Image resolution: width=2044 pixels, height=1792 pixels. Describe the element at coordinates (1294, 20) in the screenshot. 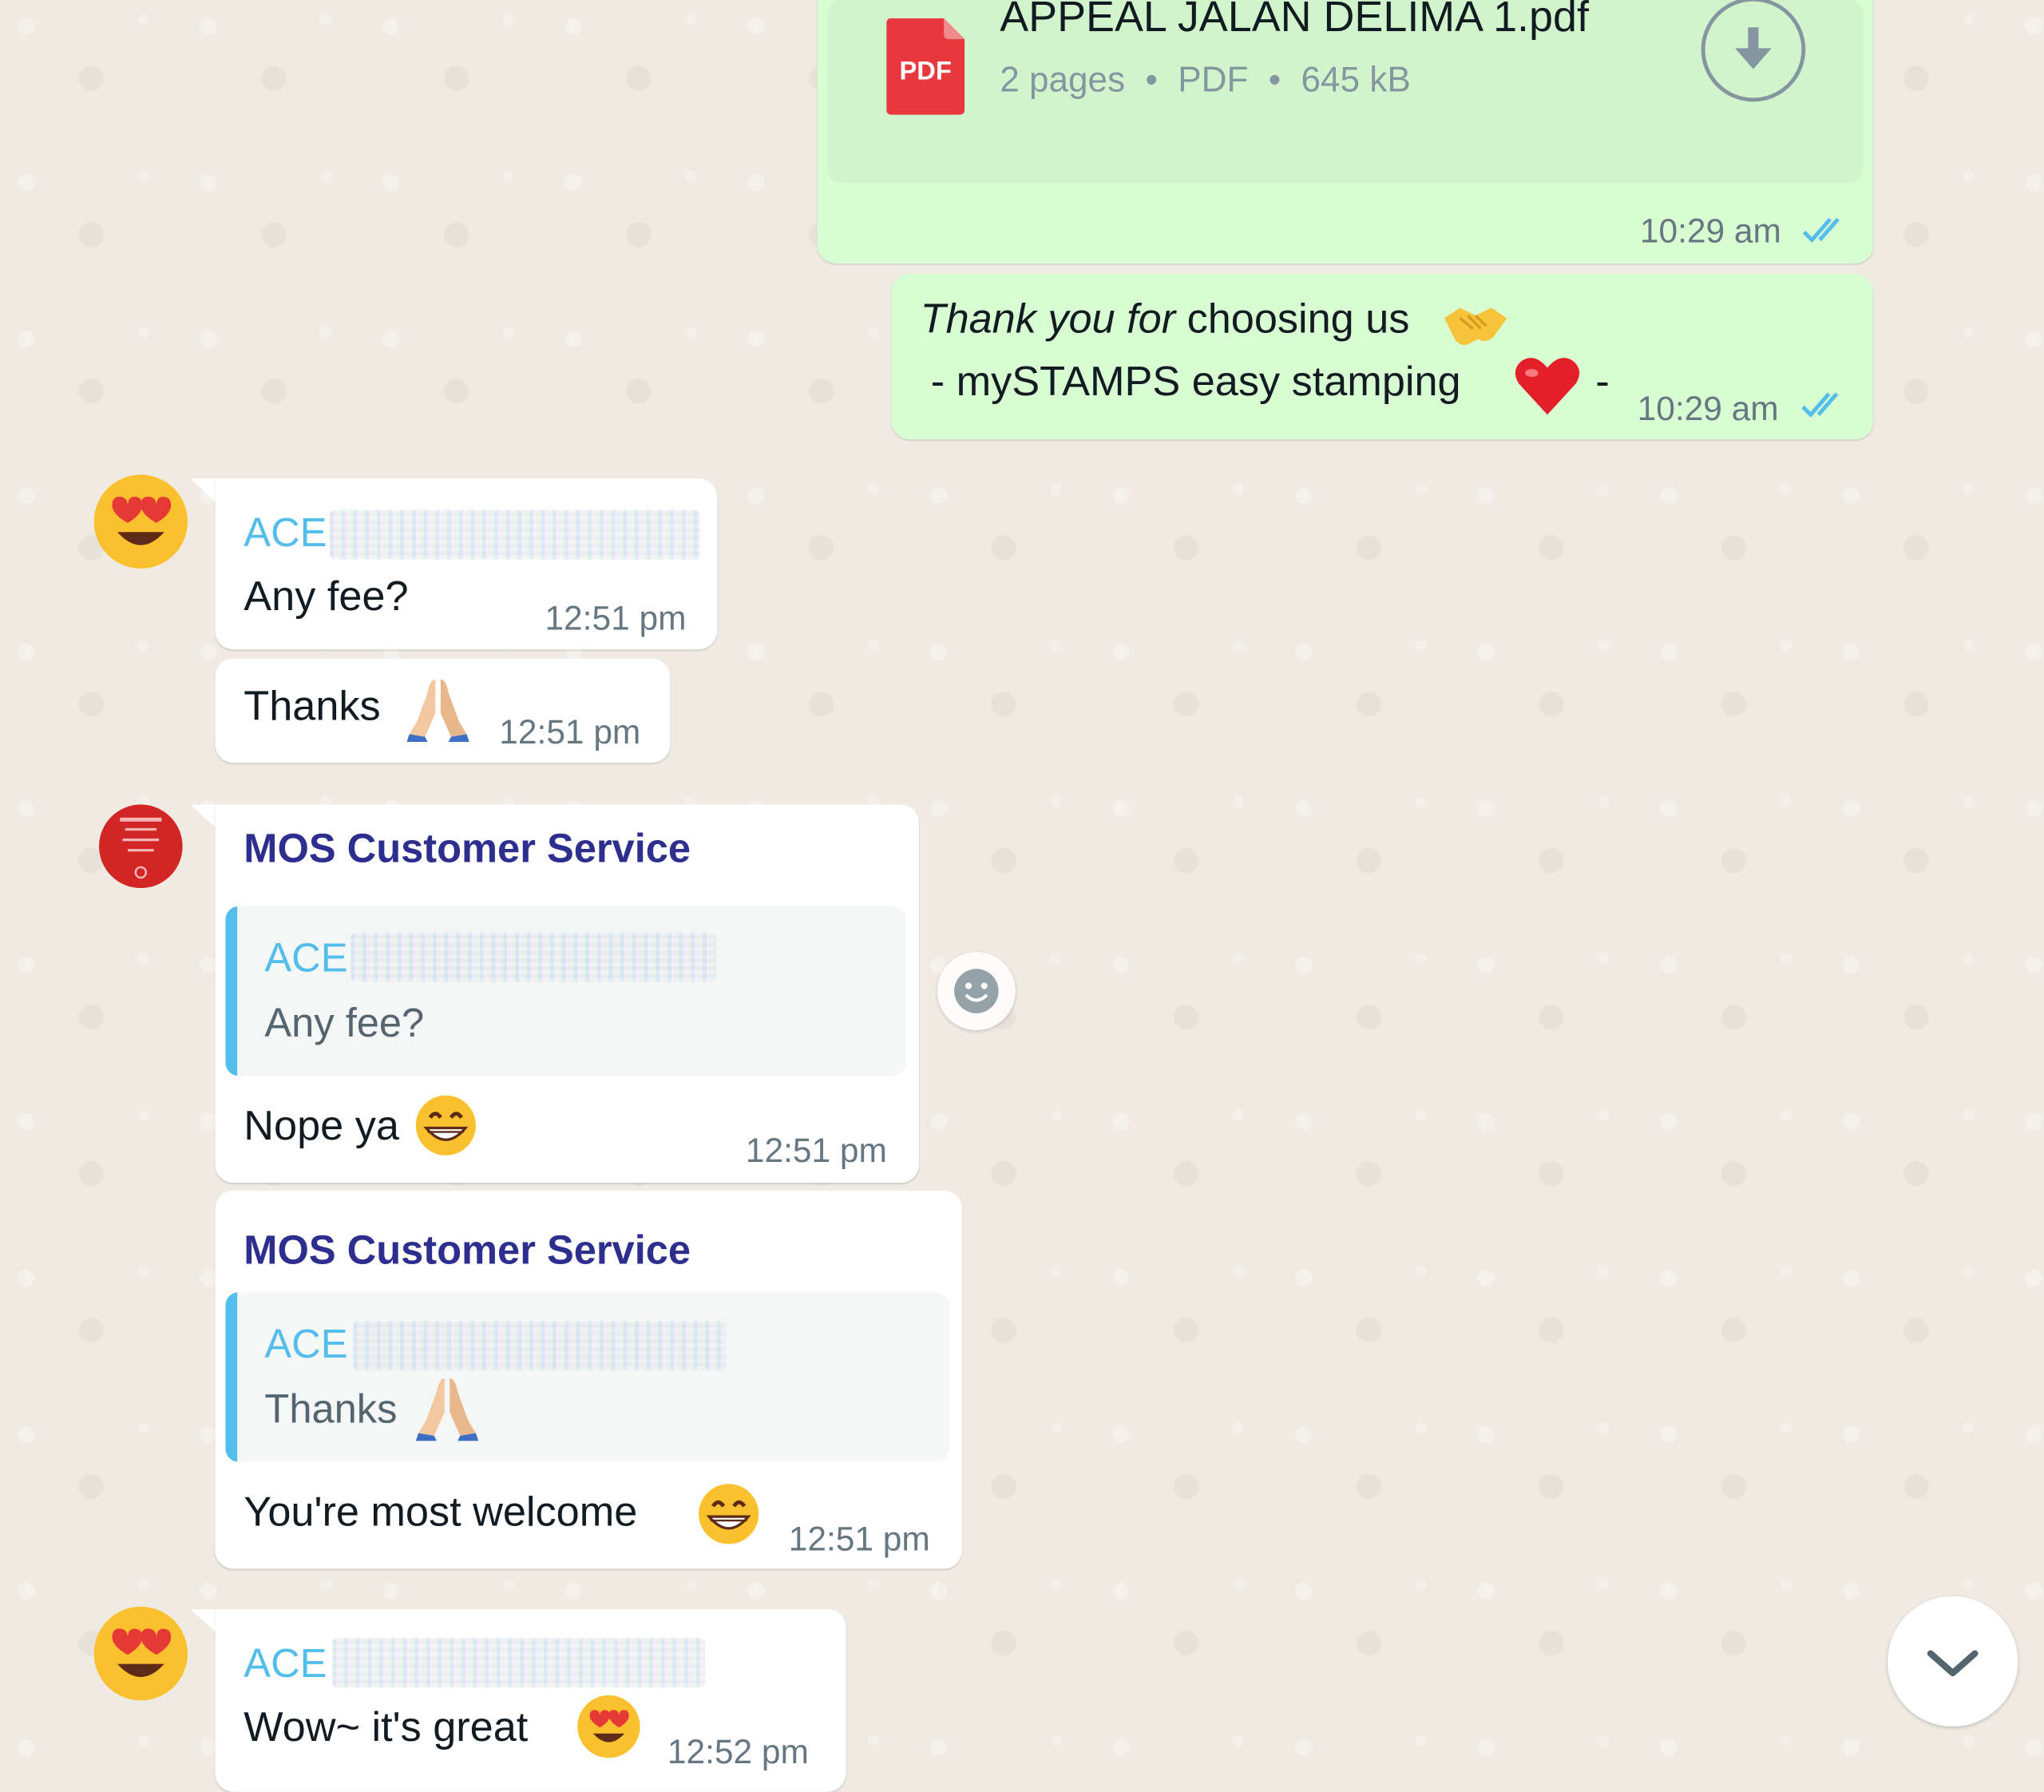

I see `document-filename: APPEAL JALAN DELIMA 1.pdf` at that location.